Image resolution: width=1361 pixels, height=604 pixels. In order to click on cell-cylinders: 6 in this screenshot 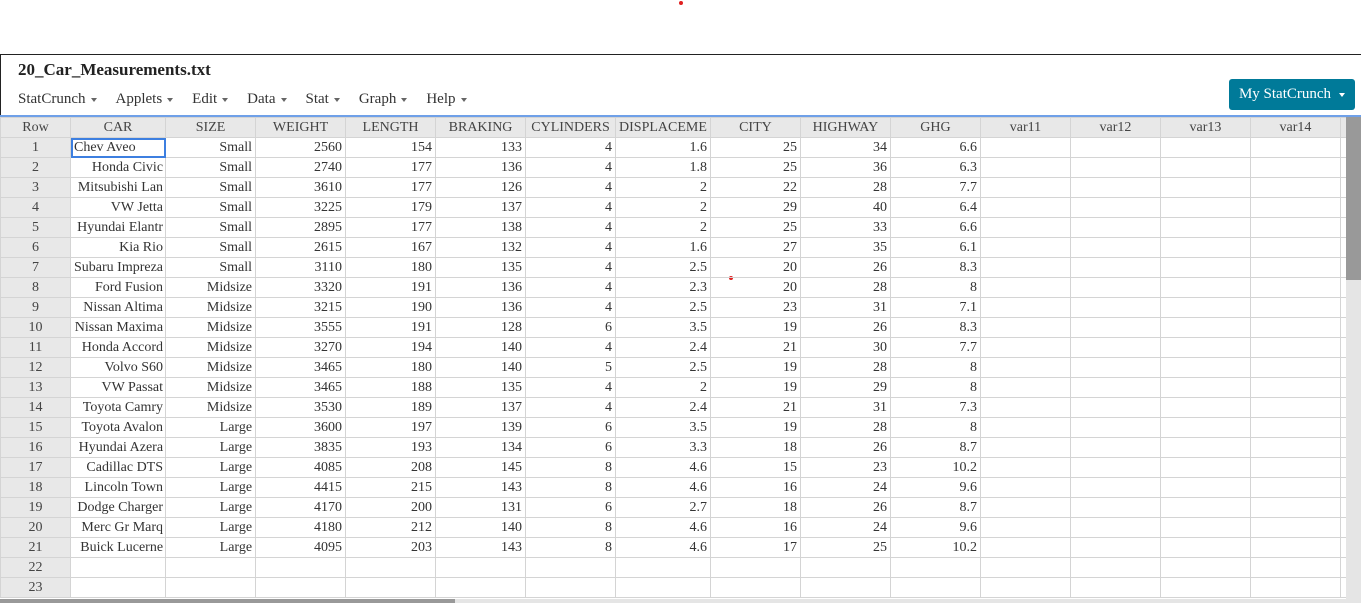, I will do `click(571, 507)`.